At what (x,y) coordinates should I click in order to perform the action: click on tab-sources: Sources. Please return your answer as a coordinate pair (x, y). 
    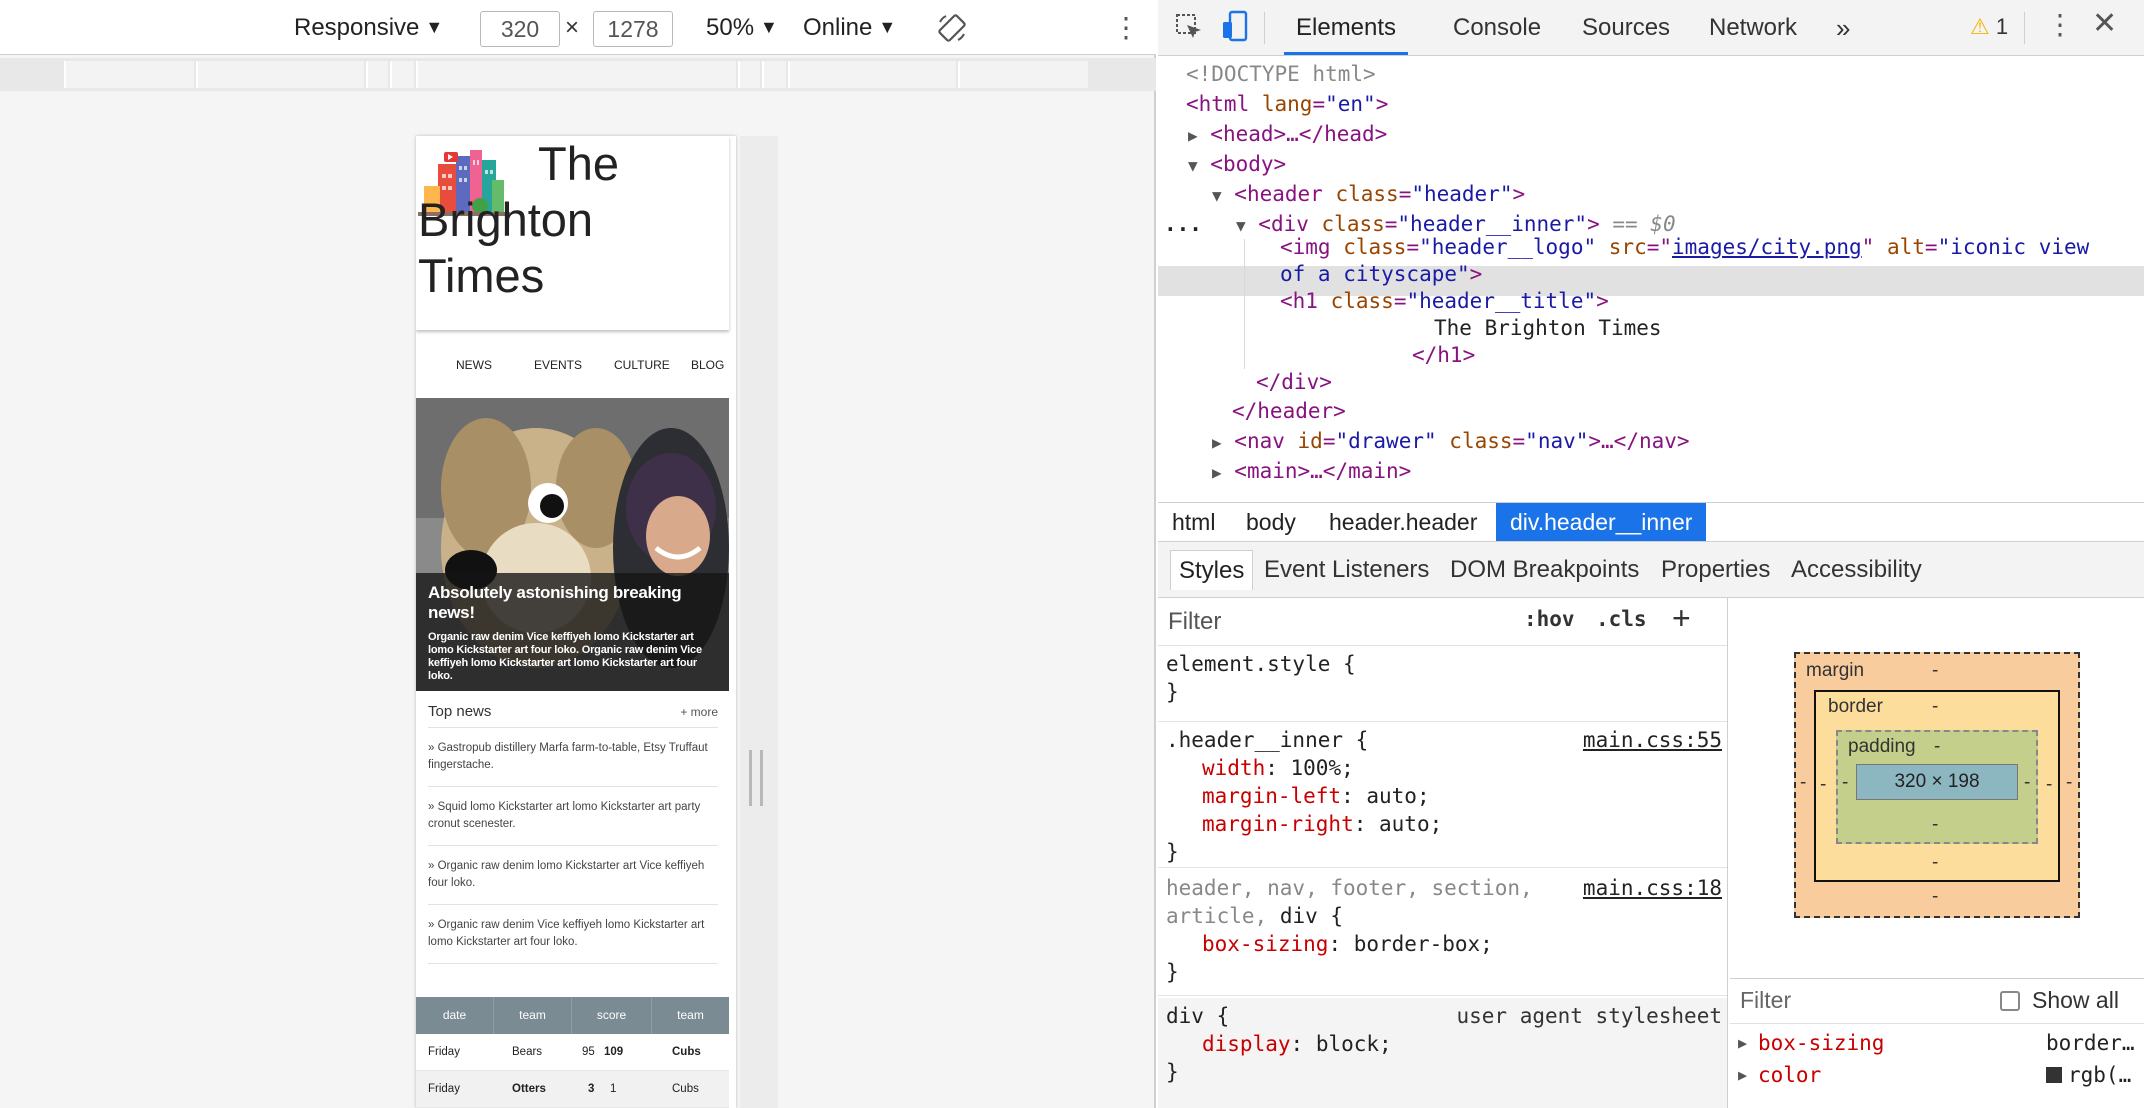
    Looking at the image, I should click on (1626, 27).